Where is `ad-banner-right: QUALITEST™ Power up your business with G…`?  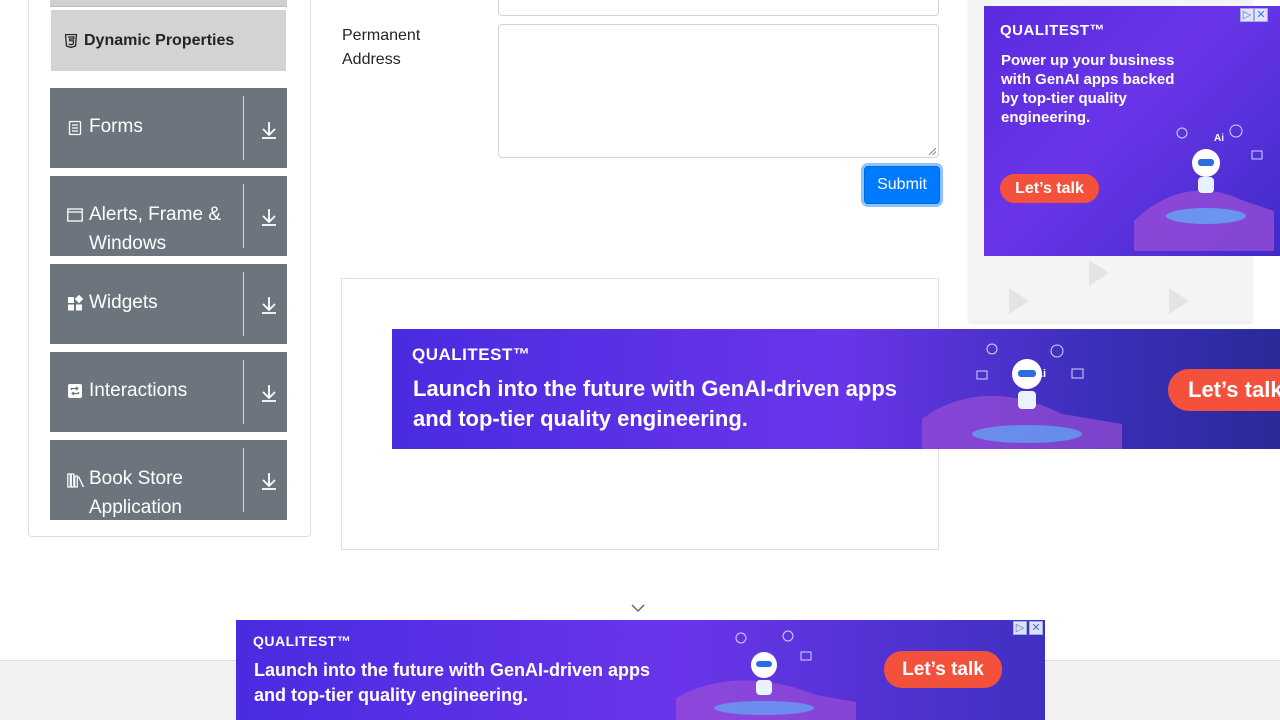 ad-banner-right: QUALITEST™ Power up your business with G… is located at coordinates (1132, 131).